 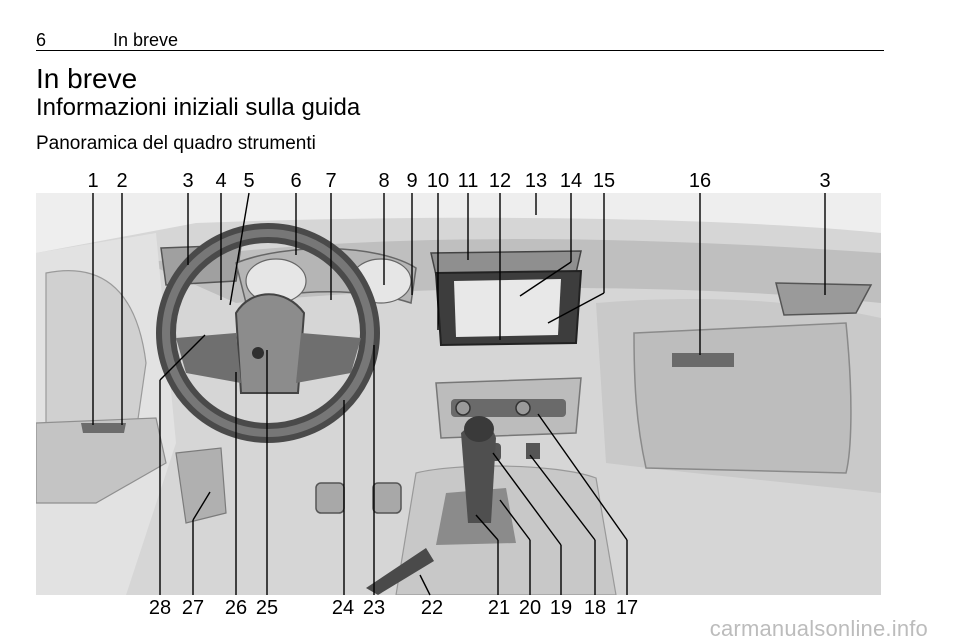 What do you see at coordinates (296, 181) in the screenshot?
I see `callout-top-6: 6` at bounding box center [296, 181].